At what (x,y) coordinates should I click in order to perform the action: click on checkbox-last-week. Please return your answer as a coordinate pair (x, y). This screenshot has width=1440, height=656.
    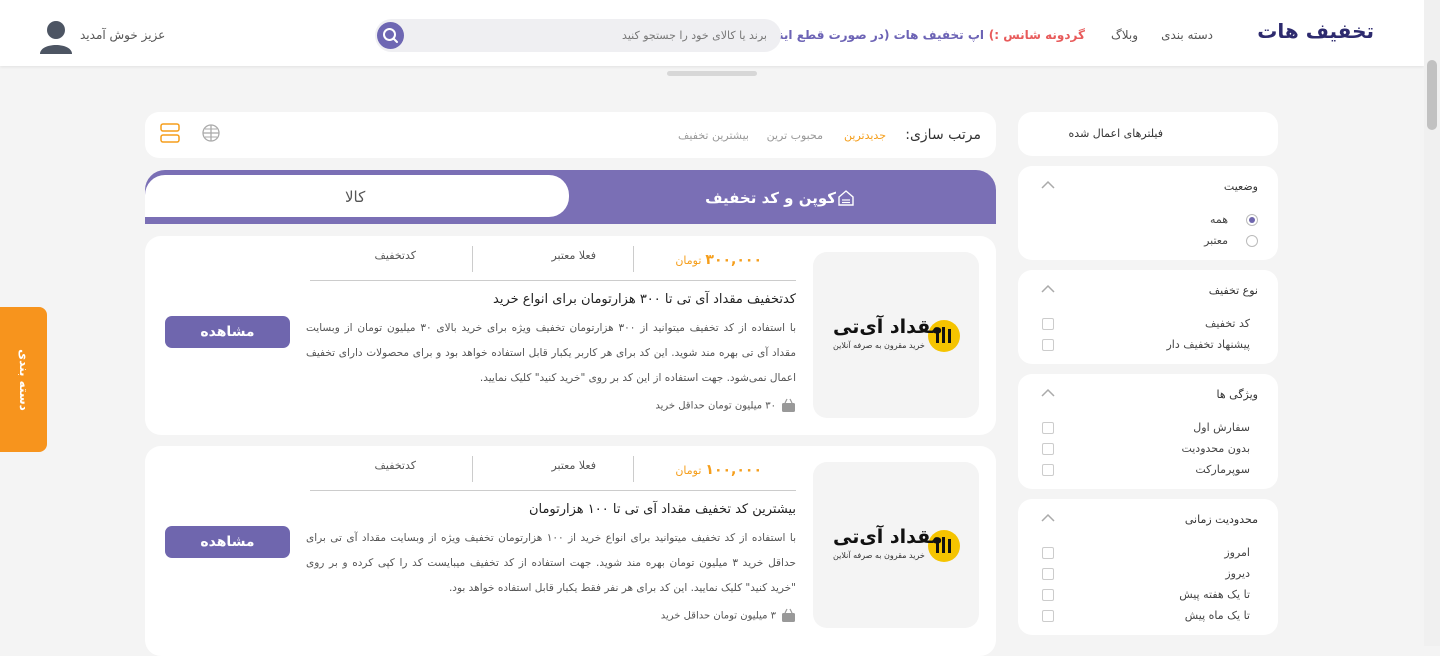
    Looking at the image, I should click on (1048, 595).